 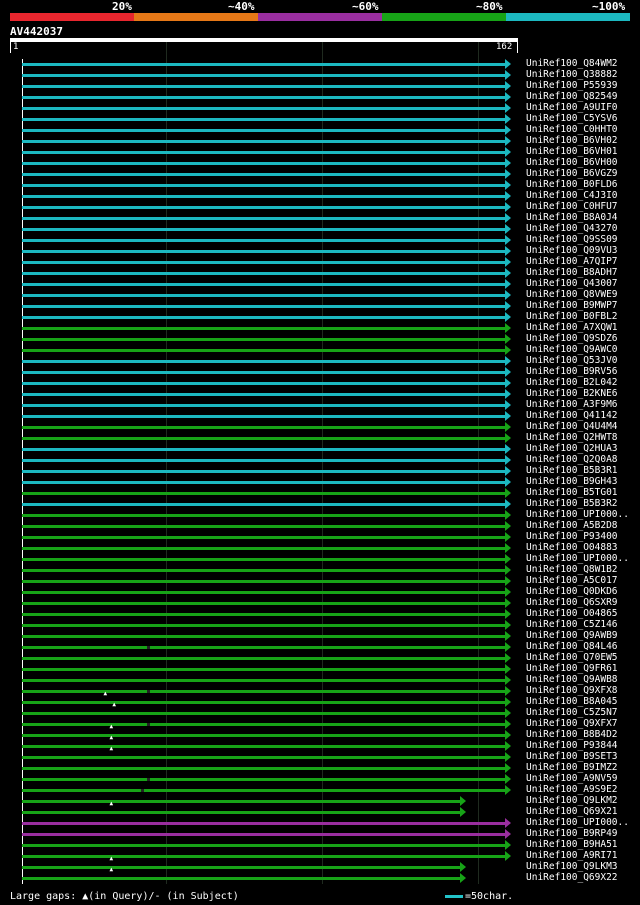 What do you see at coordinates (149, 779) in the screenshot?
I see `subject-gap-marker` at bounding box center [149, 779].